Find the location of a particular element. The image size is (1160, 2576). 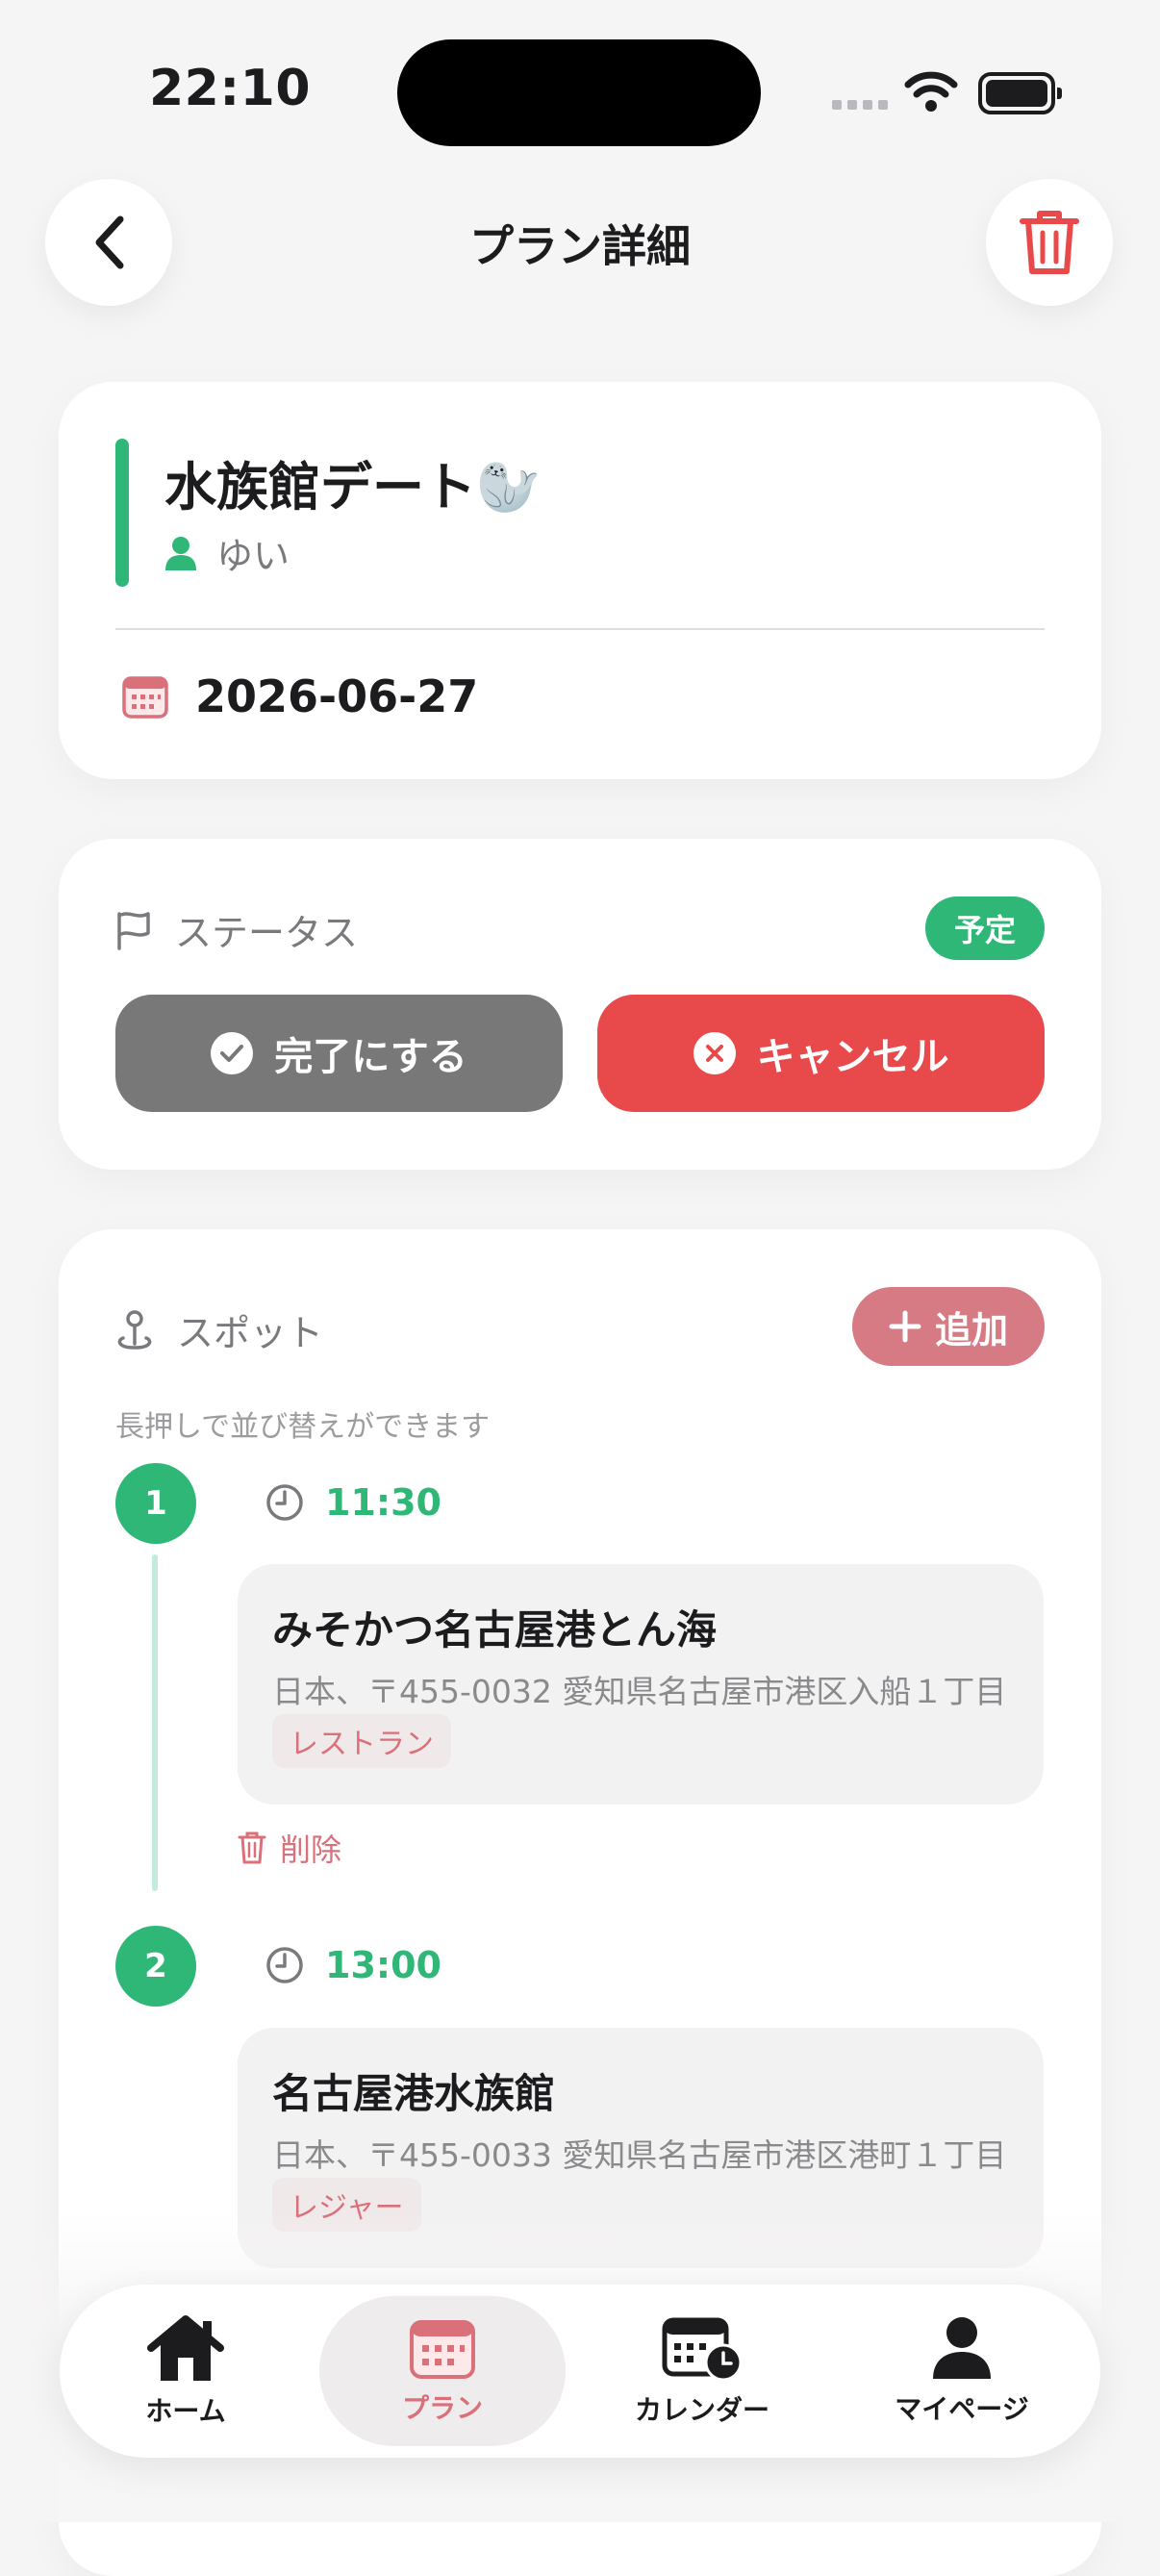

cancel-button: キャンセル is located at coordinates (821, 1053).